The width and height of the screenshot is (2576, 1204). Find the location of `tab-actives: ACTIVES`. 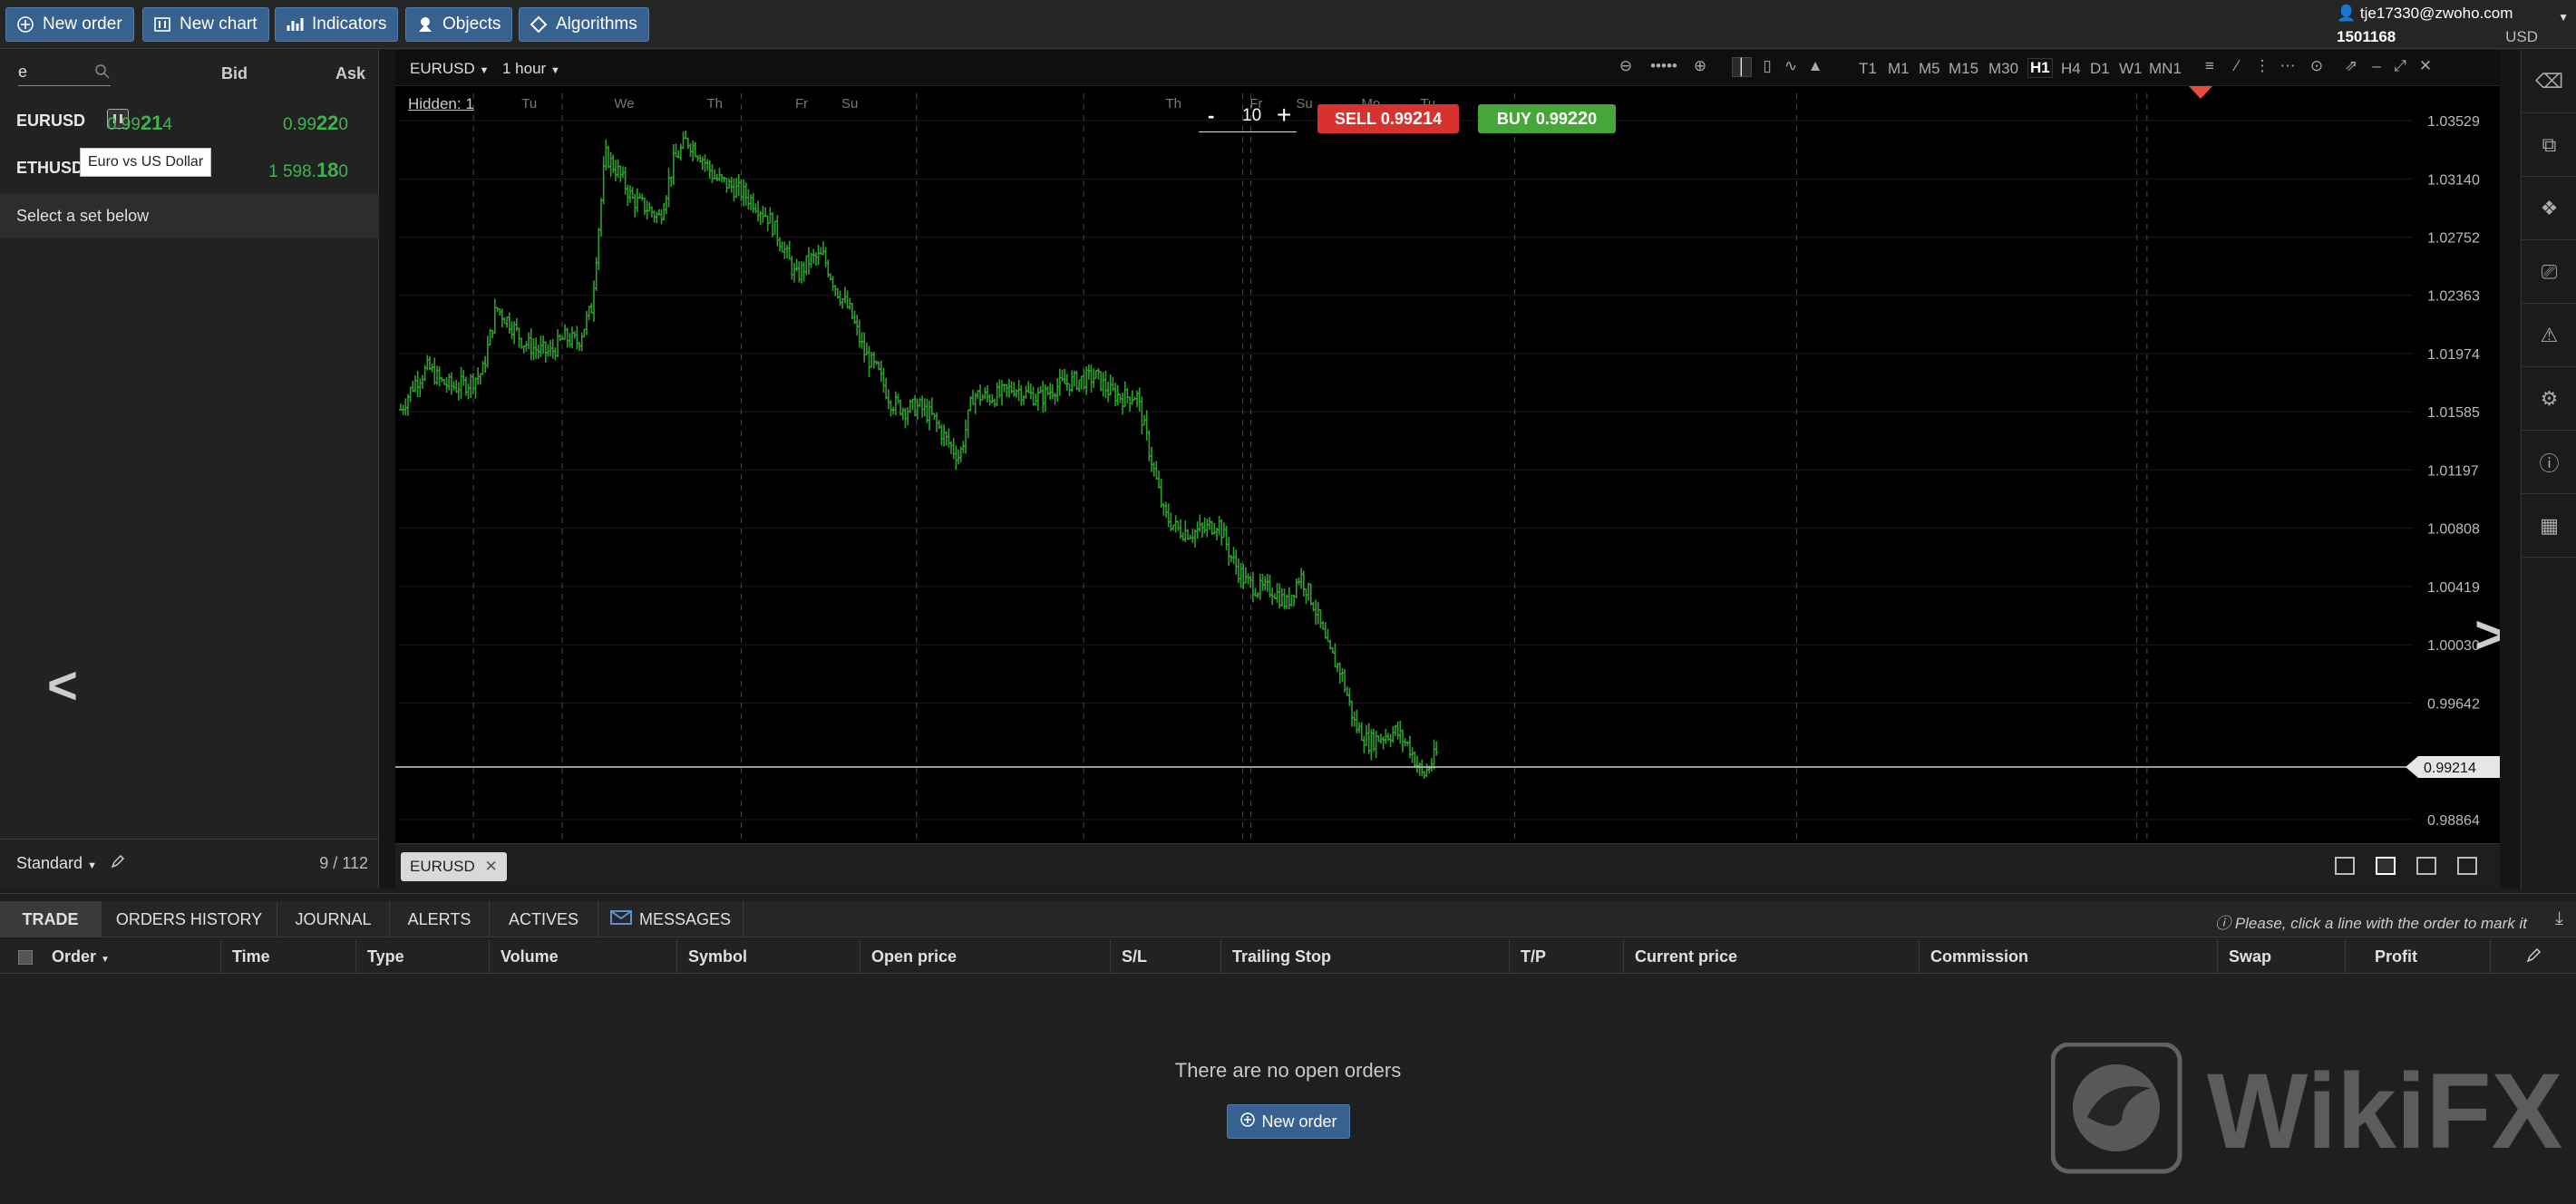

tab-actives: ACTIVES is located at coordinates (544, 919).